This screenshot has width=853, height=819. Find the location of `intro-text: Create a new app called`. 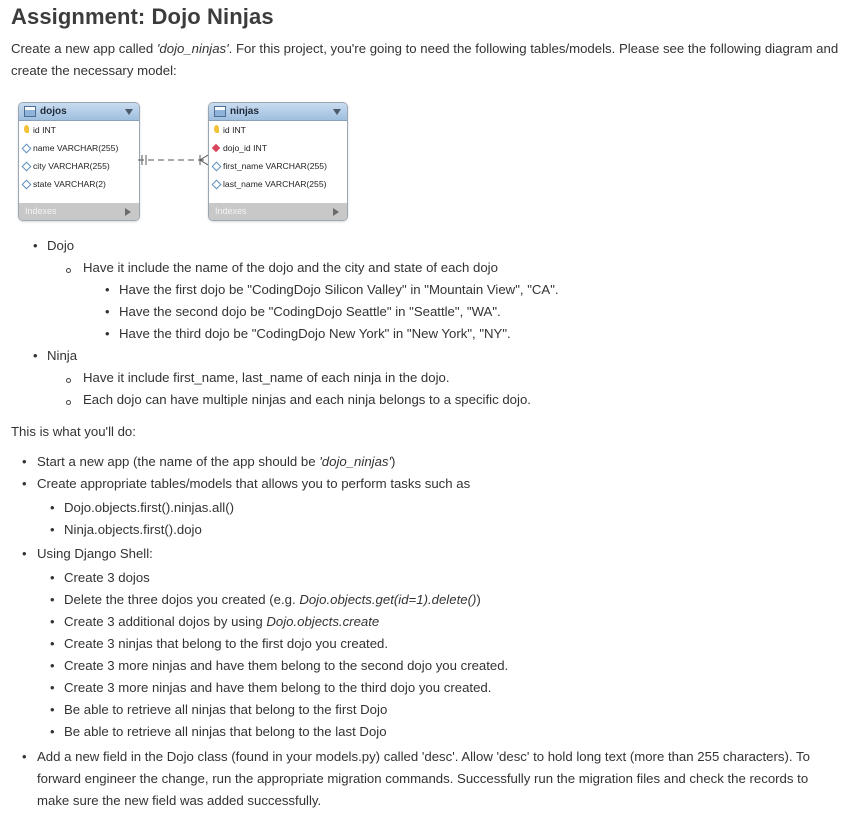

intro-text: Create a new app called is located at coordinates (84, 48).